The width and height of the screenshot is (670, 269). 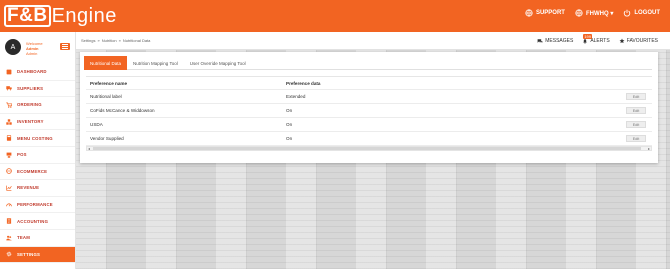 I want to click on horizontal-scrollbar: ◂ ▸, so click(x=369, y=148).